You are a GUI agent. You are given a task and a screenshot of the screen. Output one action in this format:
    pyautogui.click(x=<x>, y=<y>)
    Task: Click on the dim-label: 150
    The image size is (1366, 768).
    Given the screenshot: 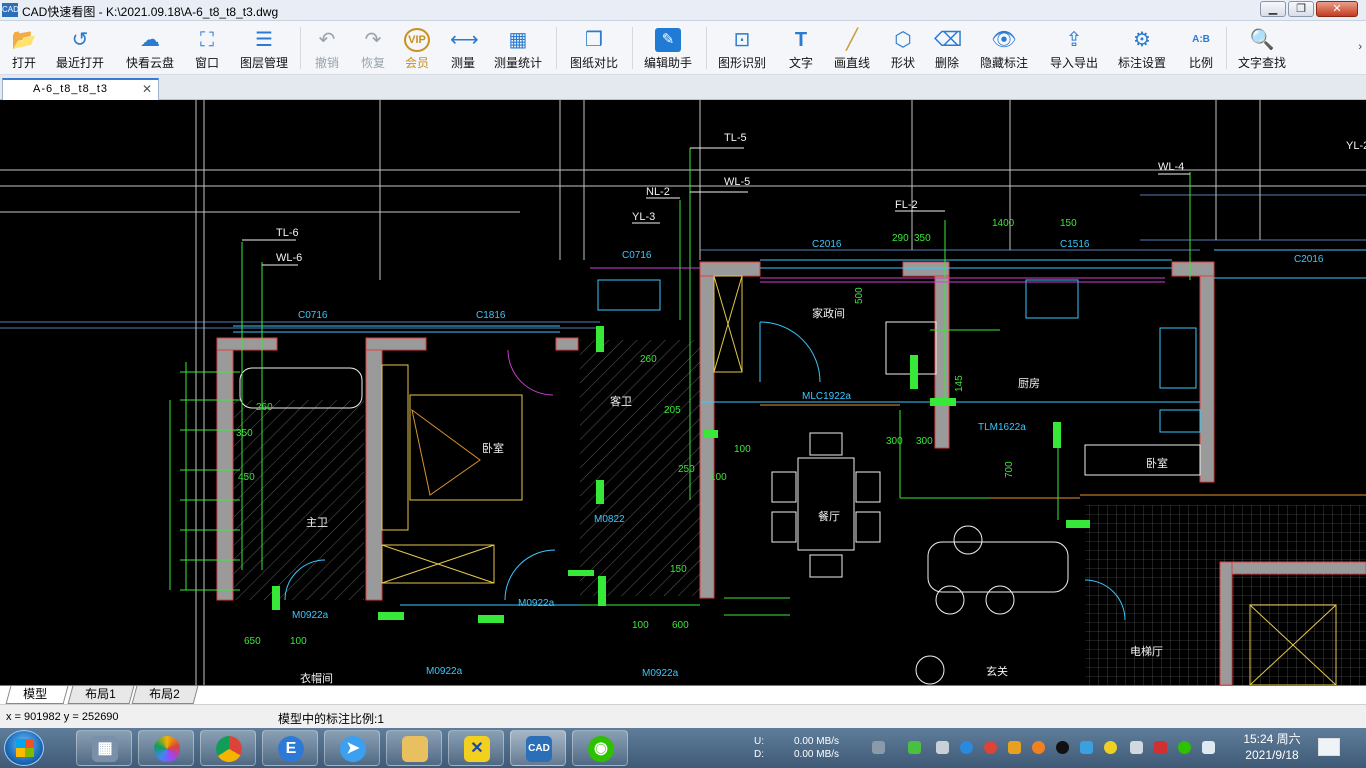 What is the action you would take?
    pyautogui.click(x=678, y=569)
    